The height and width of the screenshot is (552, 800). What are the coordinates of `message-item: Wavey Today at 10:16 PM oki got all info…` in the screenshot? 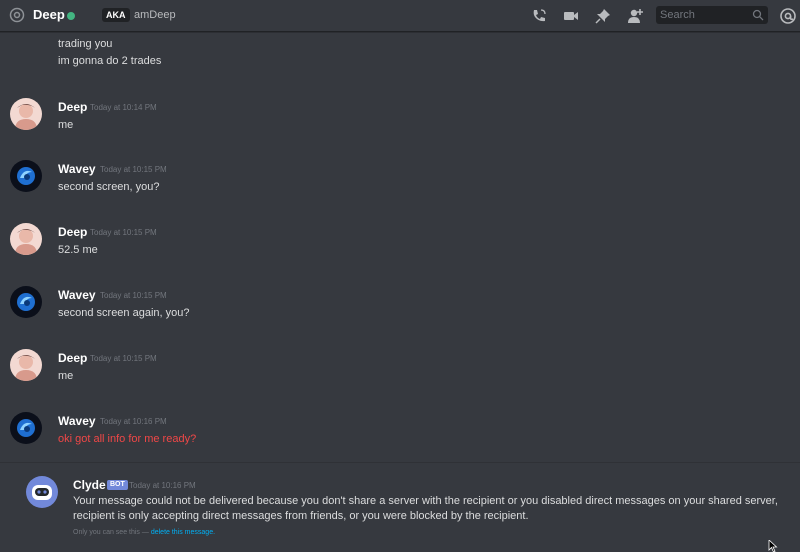 It's located at (400, 437).